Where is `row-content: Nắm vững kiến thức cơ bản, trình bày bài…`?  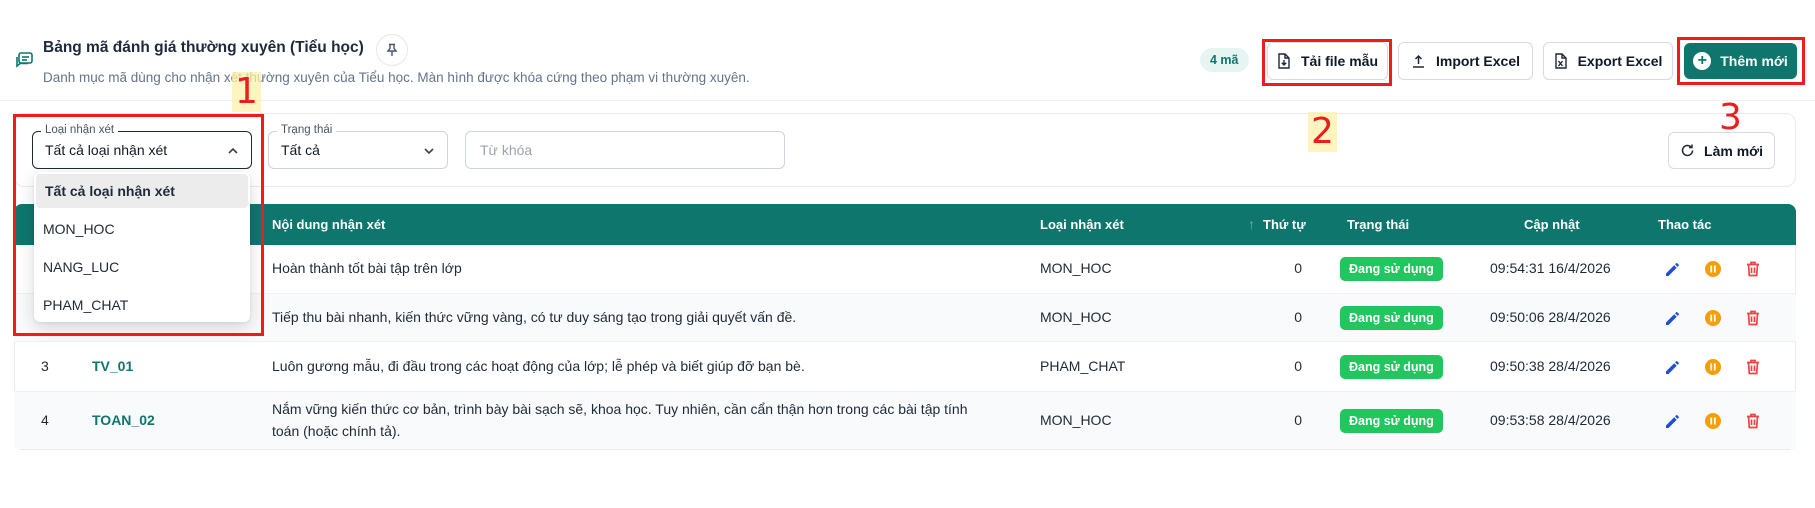 row-content: Nắm vững kiến thức cơ bản, trình bày bài… is located at coordinates (620, 420).